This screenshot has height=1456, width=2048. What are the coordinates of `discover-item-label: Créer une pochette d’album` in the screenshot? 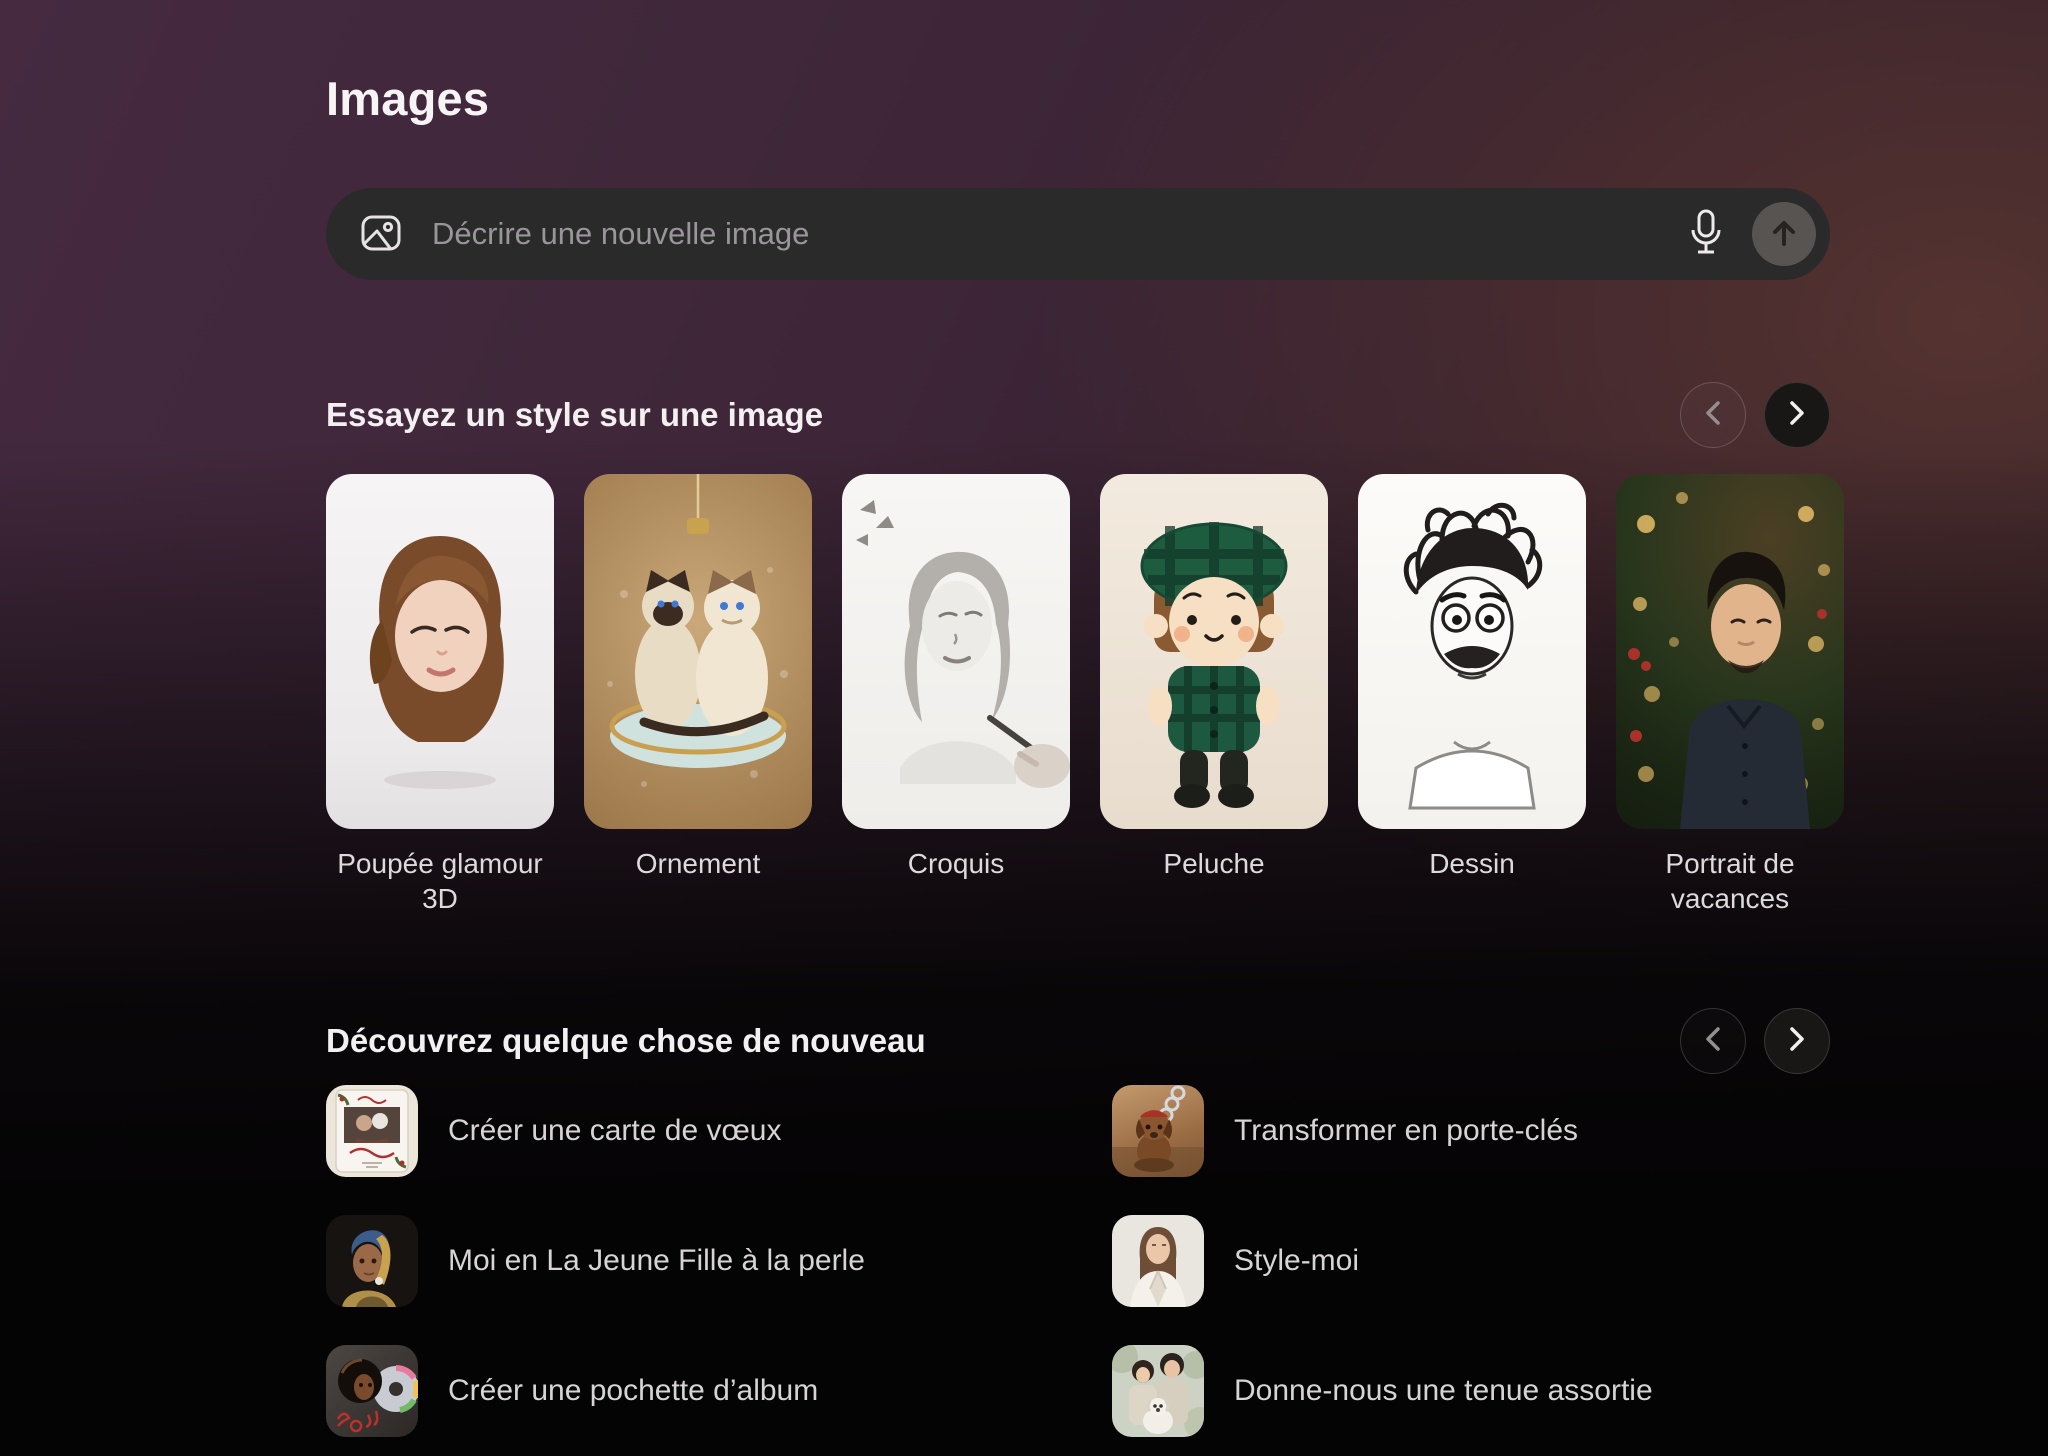 It's located at (633, 1390).